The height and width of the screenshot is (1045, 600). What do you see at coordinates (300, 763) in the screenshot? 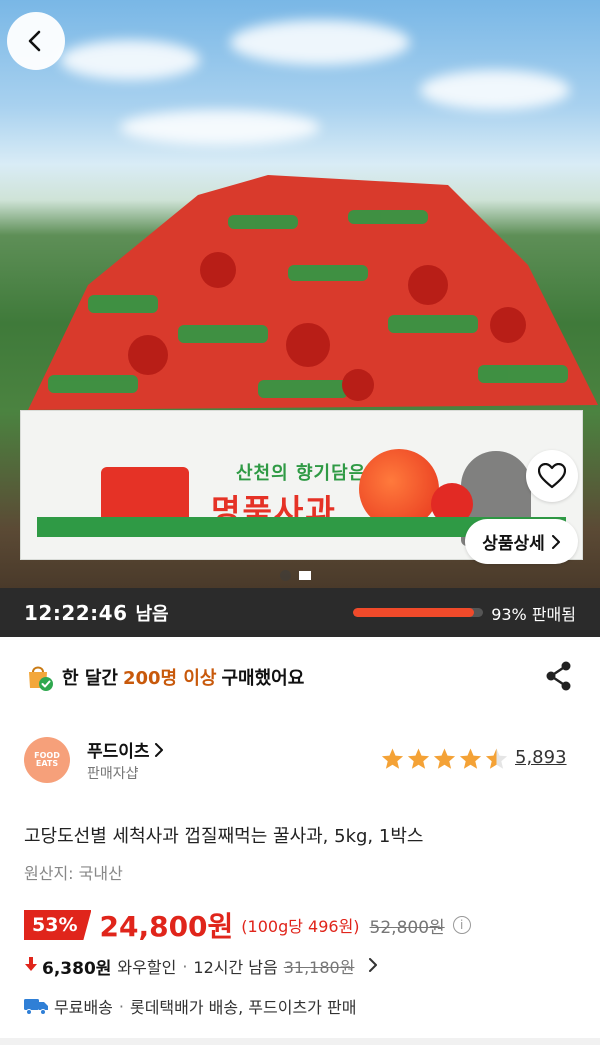
I see `seller-info: FOOD EATS 푸드이츠 판매자샵 5,893` at bounding box center [300, 763].